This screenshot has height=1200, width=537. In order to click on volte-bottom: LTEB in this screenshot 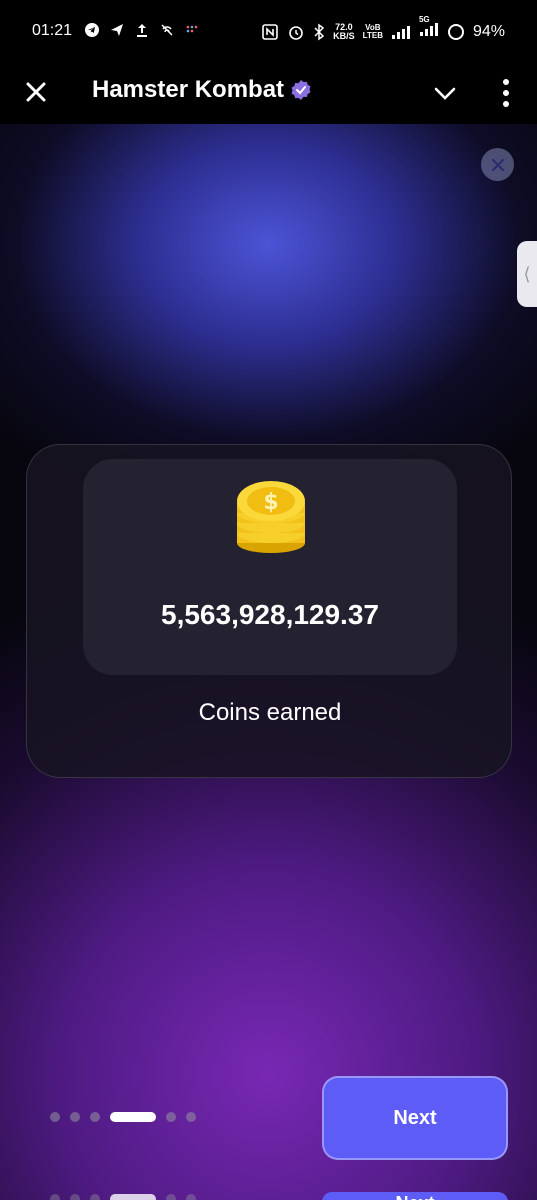, I will do `click(372, 35)`.